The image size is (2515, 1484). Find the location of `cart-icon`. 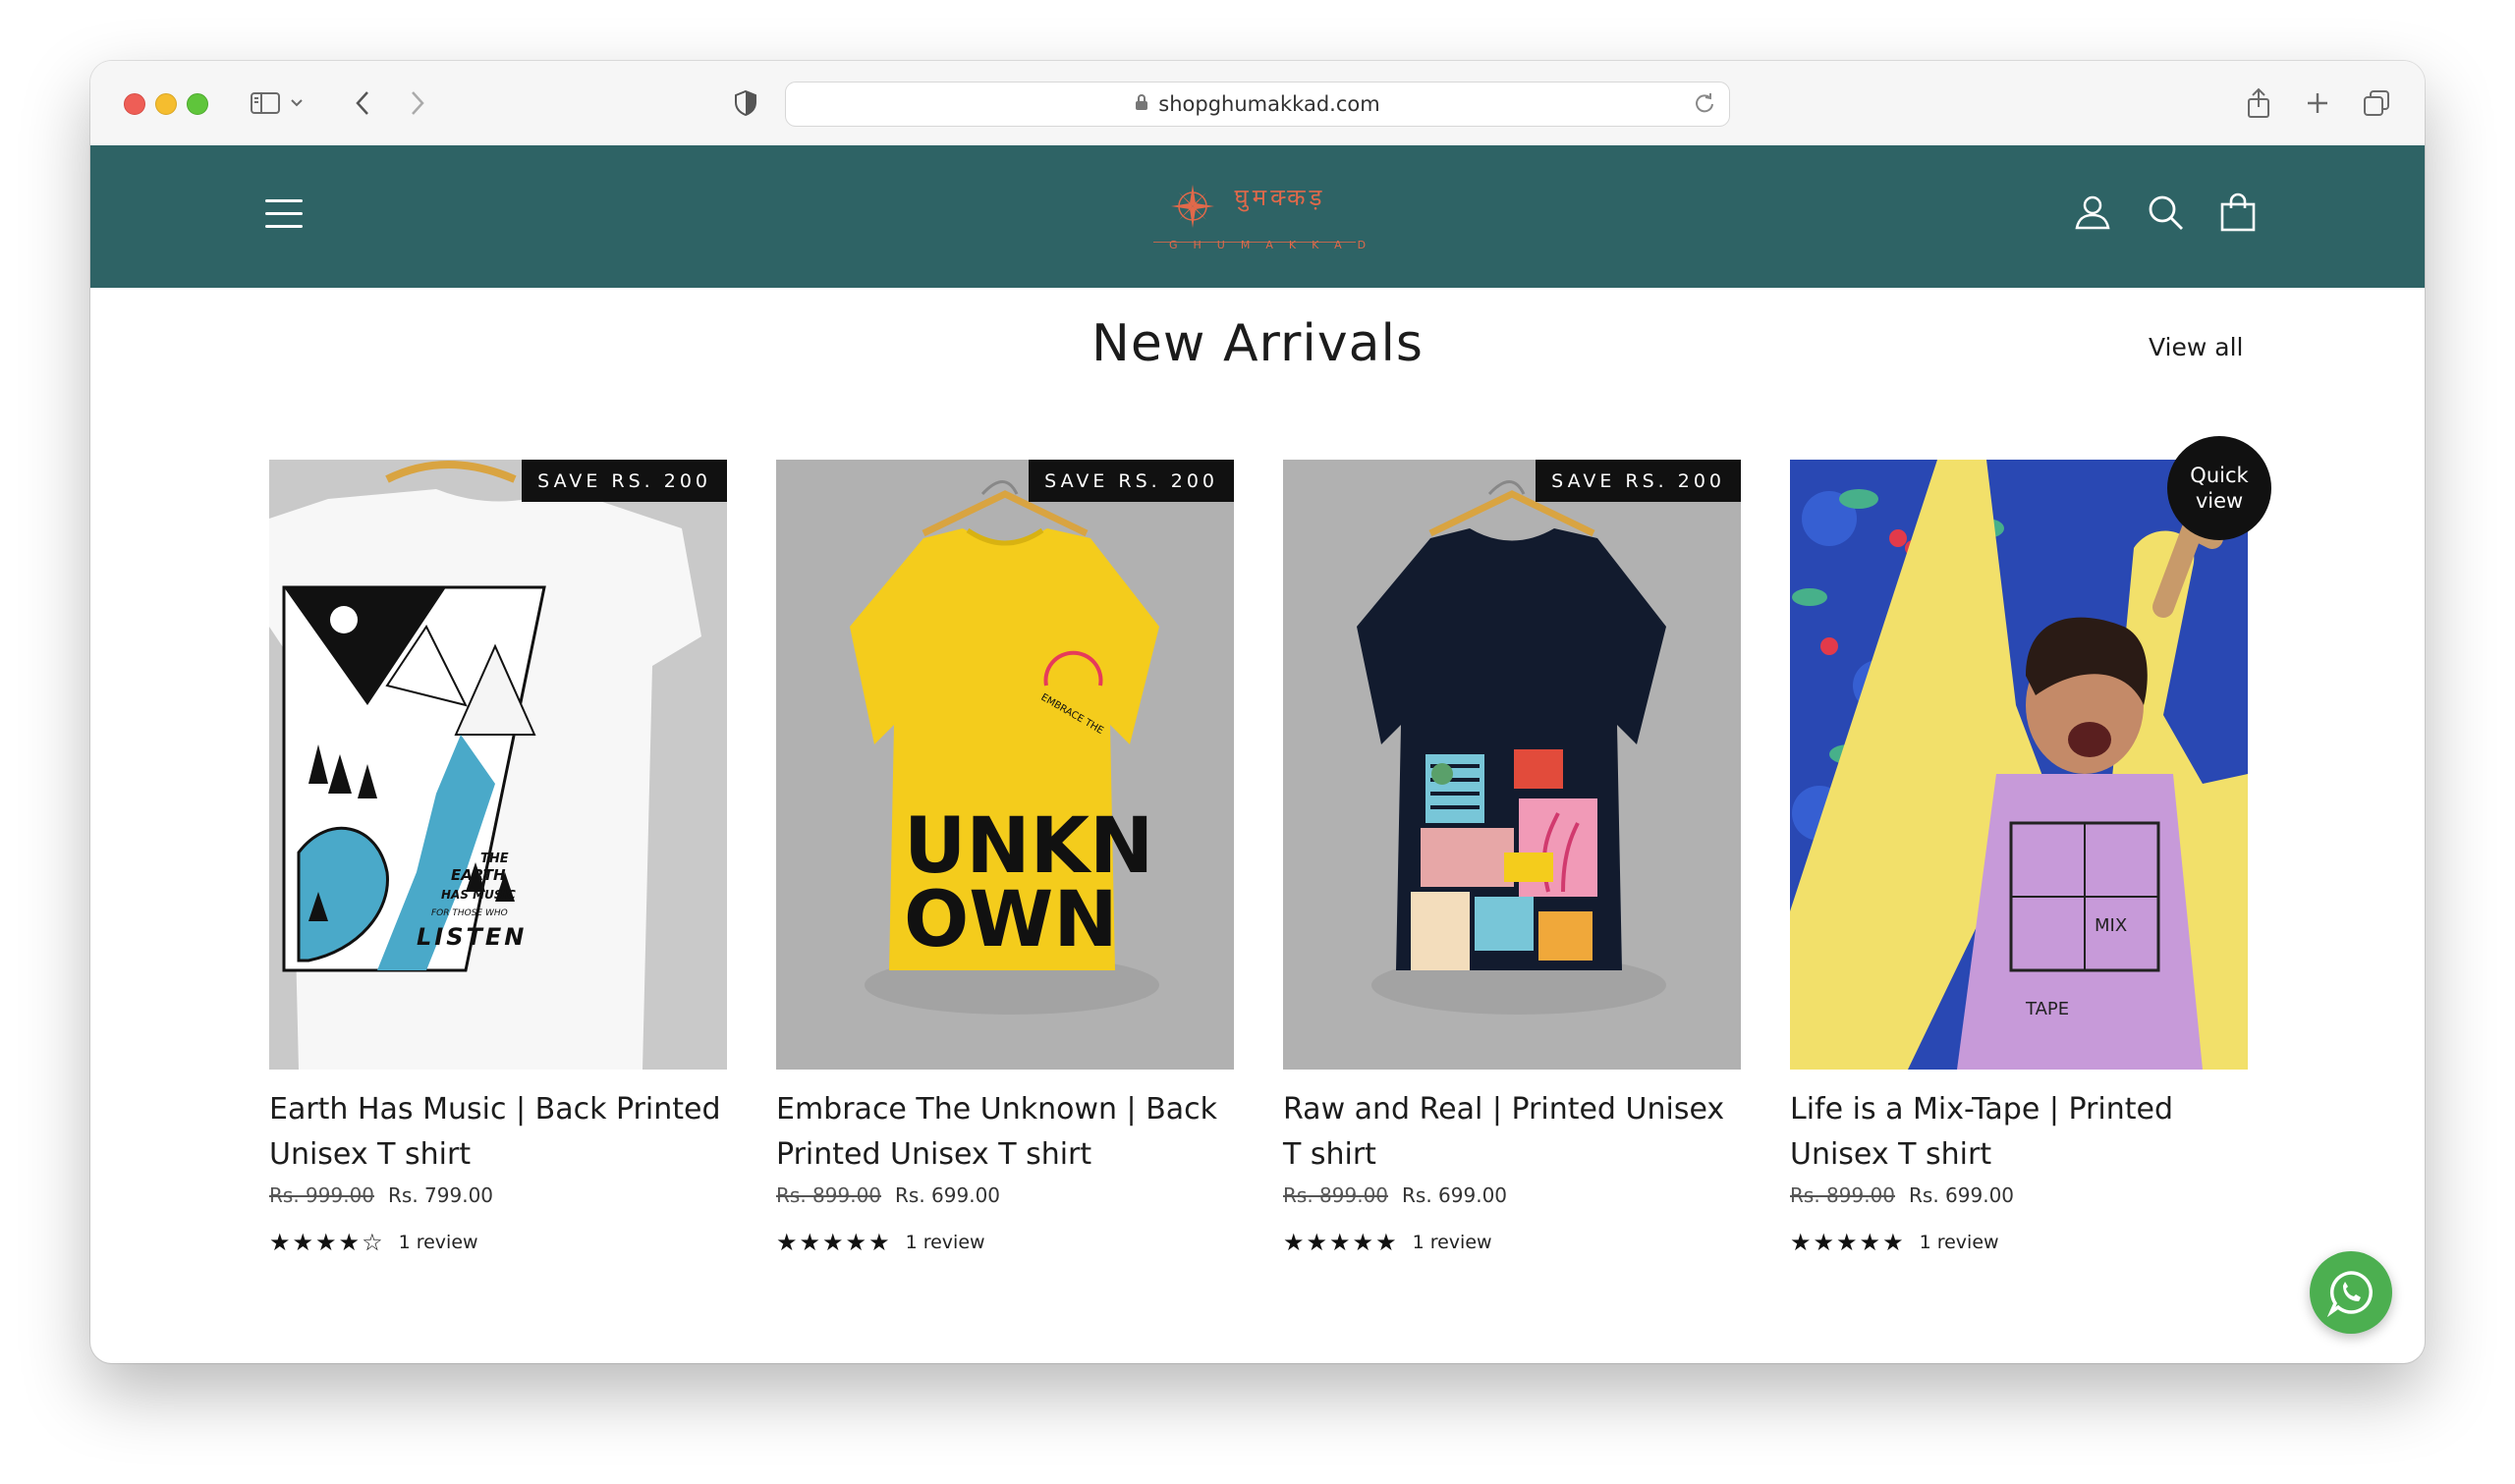

cart-icon is located at coordinates (2238, 214).